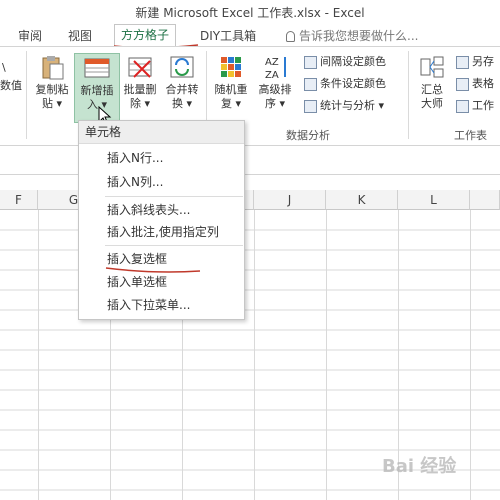  What do you see at coordinates (231, 103) in the screenshot?
I see `random-duplicate-label-2: 复 ▾` at bounding box center [231, 103].